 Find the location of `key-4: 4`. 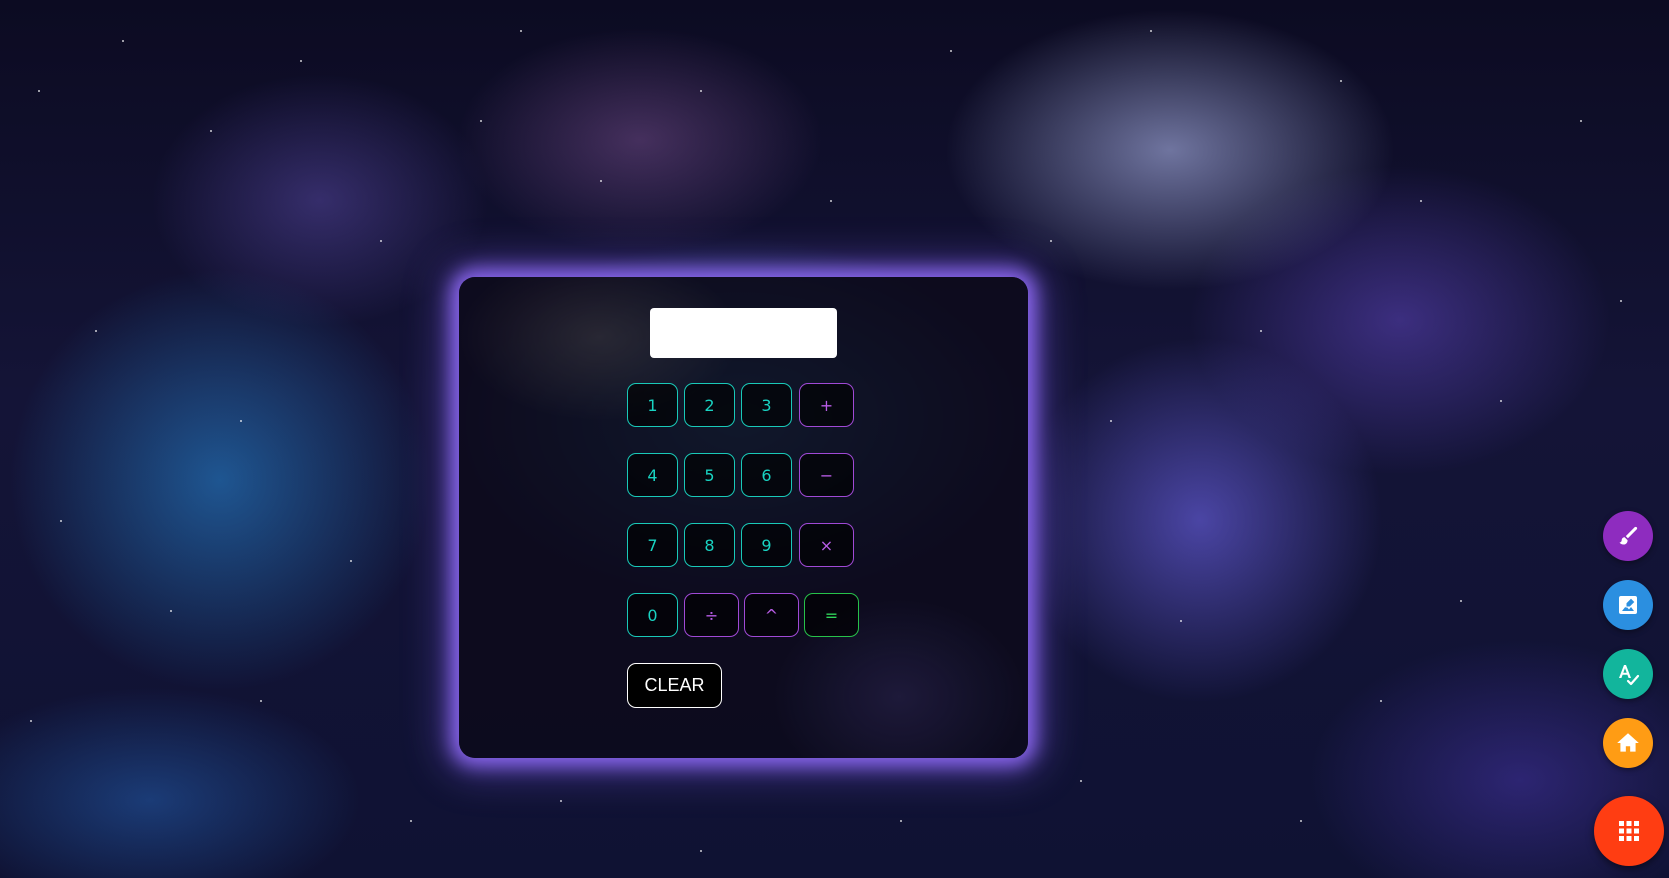

key-4: 4 is located at coordinates (652, 475).